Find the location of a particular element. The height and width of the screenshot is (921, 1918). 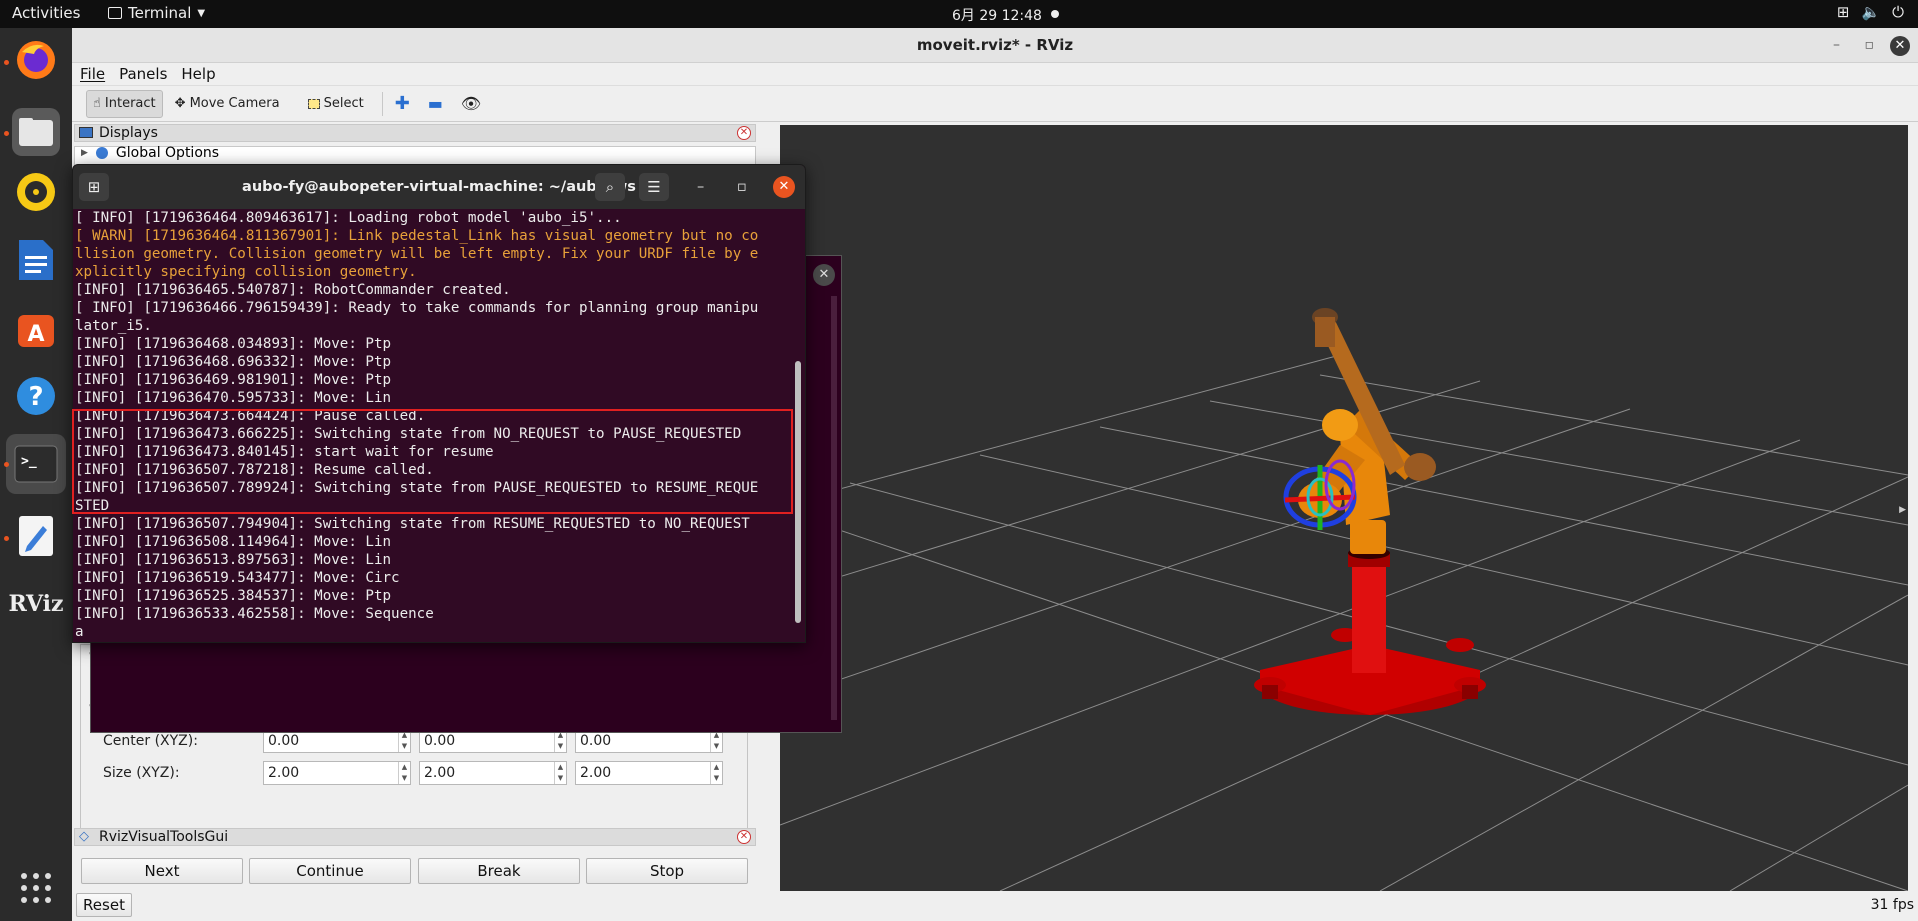

maximize-icon: ▫ is located at coordinates (742, 187).